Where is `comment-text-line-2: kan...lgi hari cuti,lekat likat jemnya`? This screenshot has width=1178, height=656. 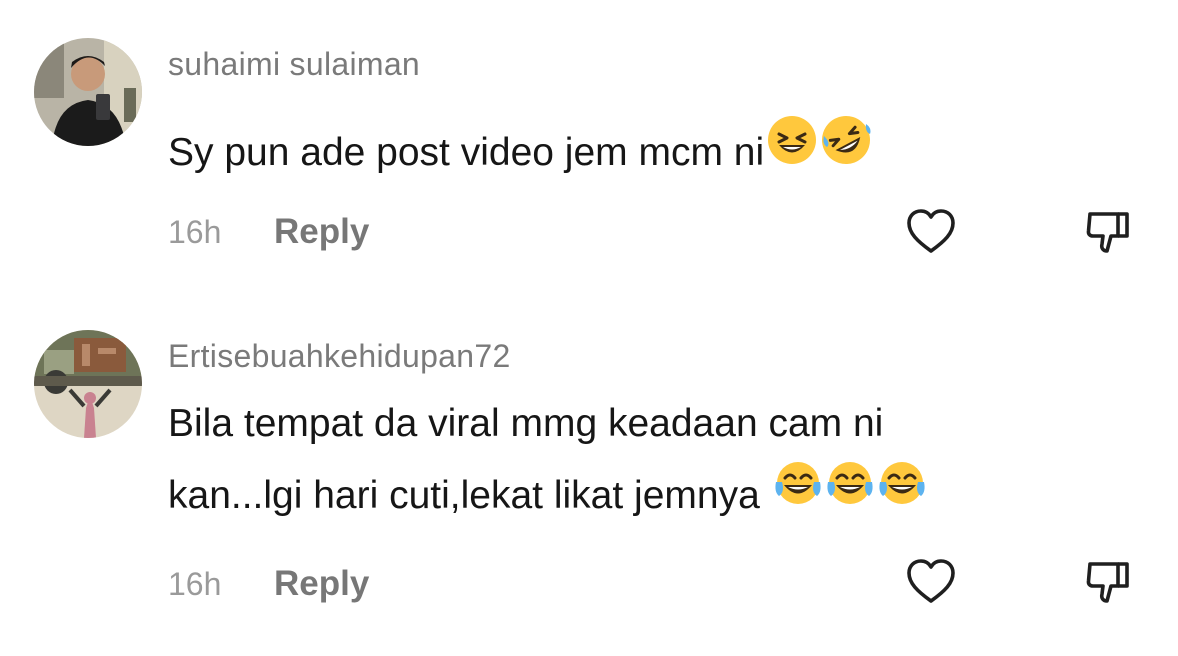
comment-text-line-2: kan...lgi hari cuti,lekat likat jemnya is located at coordinates (547, 496).